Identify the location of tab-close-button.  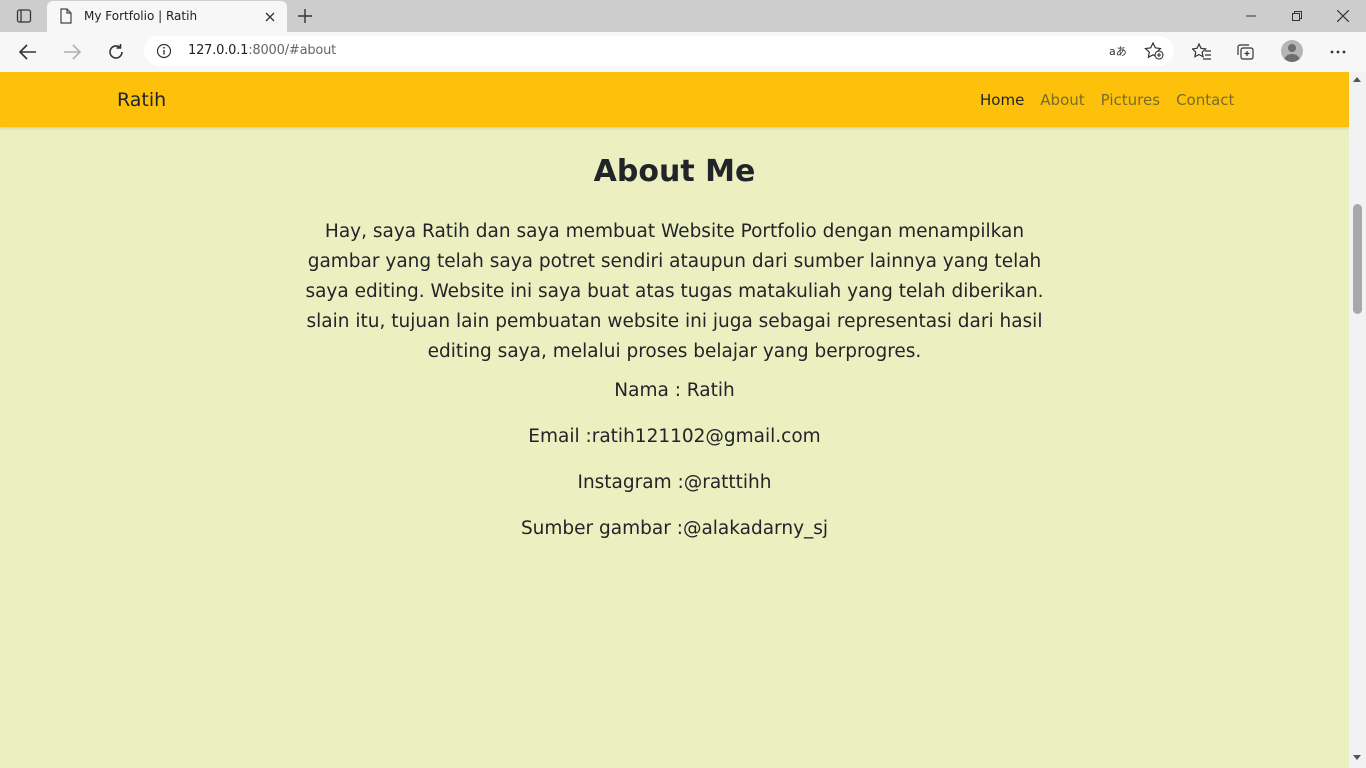
(270, 17).